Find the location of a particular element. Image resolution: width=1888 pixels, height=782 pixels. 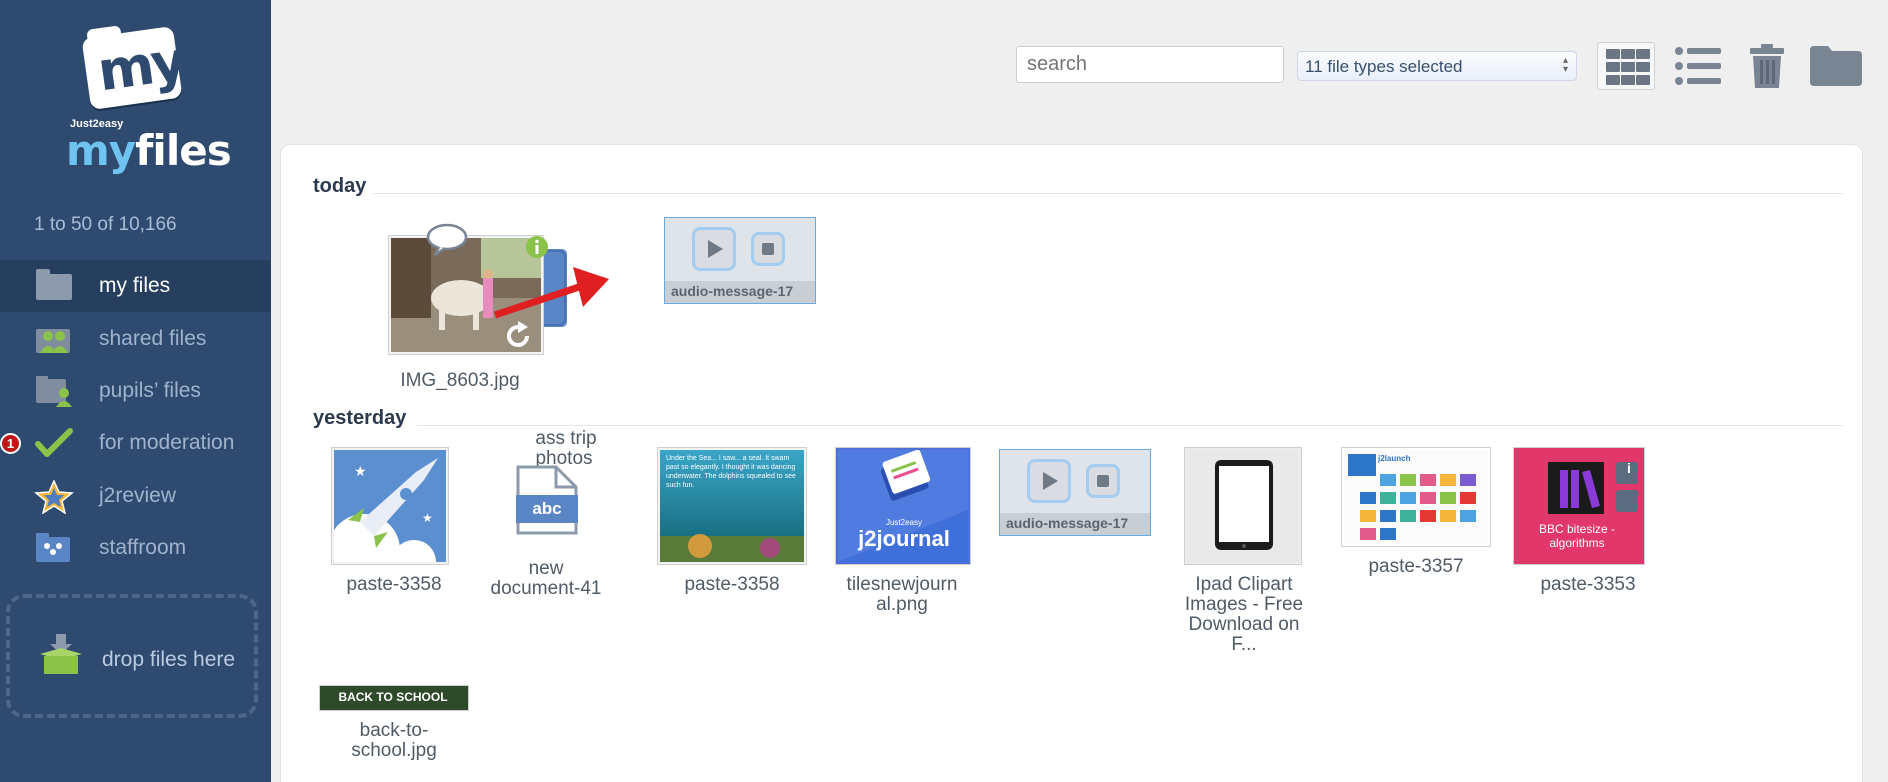

sidebar-item-staffroom: staffroom is located at coordinates (135, 548).